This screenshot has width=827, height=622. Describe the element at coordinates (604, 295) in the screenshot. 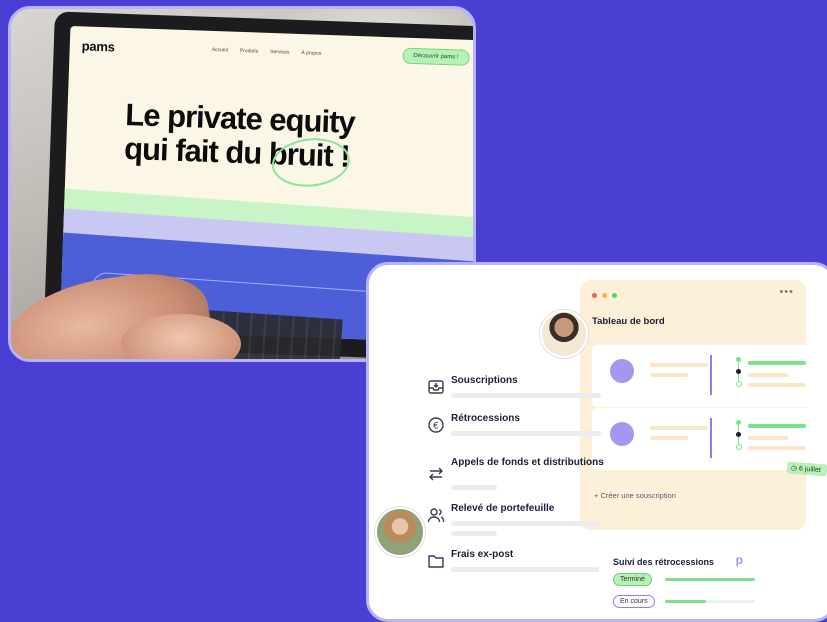

I see `window-dot-yellow` at that location.